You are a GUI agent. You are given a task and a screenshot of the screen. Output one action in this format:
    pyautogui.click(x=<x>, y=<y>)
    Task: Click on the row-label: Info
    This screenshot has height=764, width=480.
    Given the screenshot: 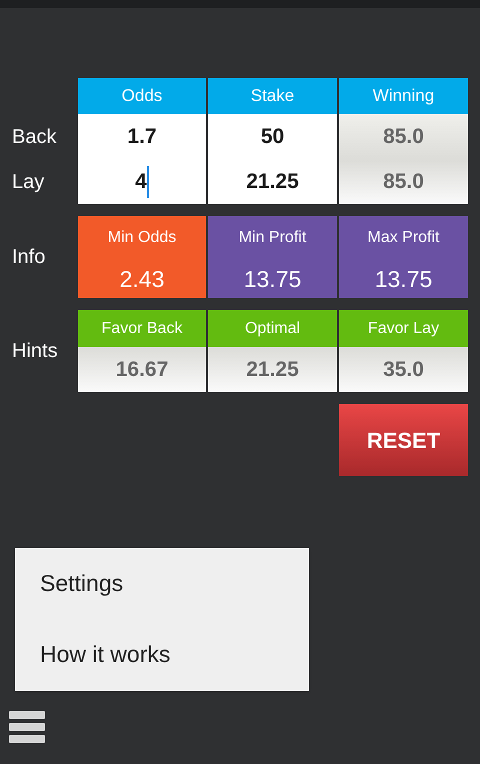 What is the action you would take?
    pyautogui.click(x=29, y=257)
    